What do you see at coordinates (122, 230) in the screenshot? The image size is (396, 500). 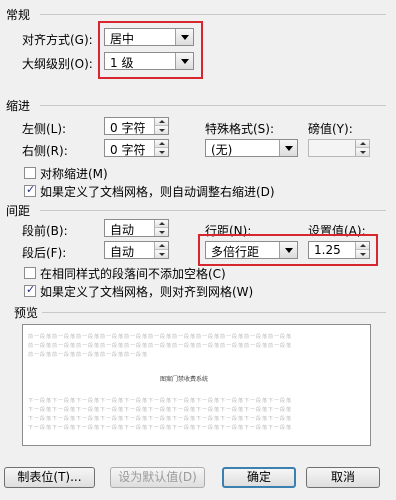 I see `space-before-value: 自动` at bounding box center [122, 230].